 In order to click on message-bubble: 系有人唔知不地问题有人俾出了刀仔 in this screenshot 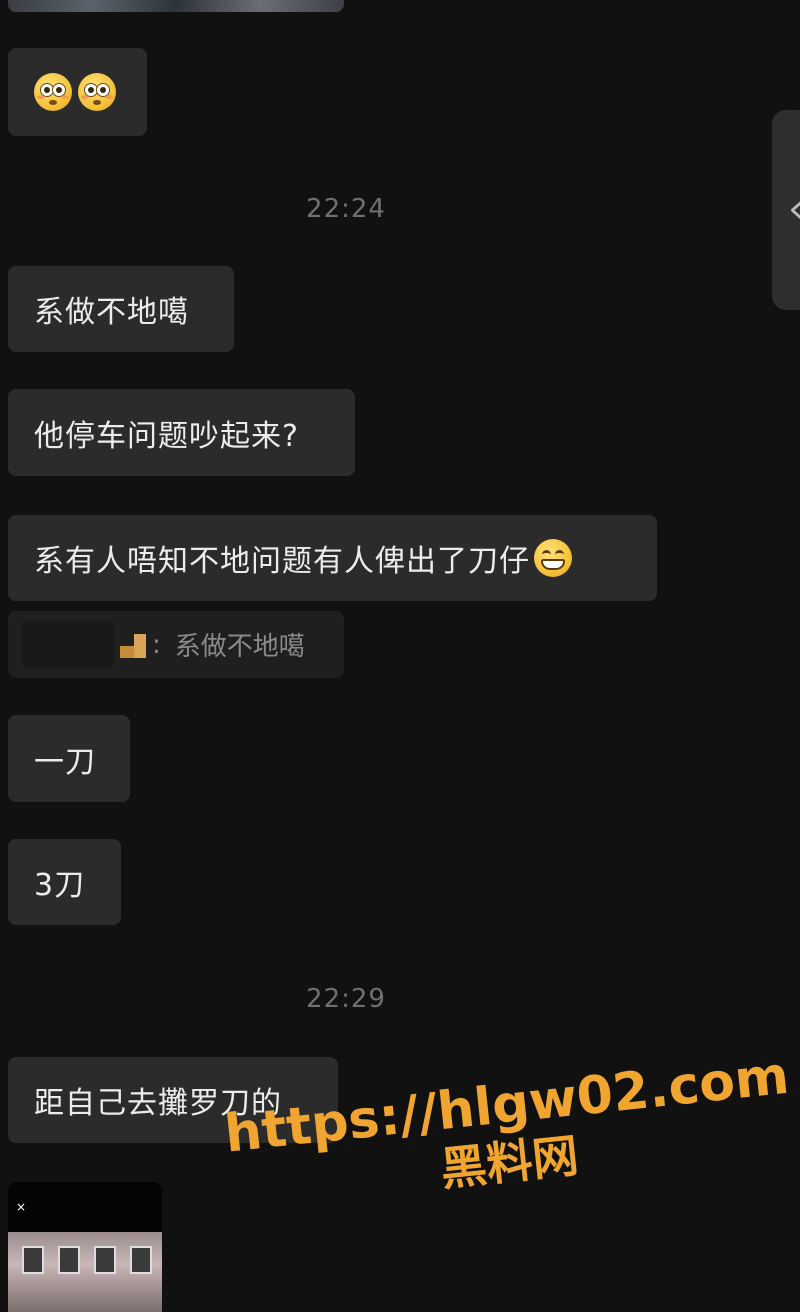, I will do `click(332, 558)`.